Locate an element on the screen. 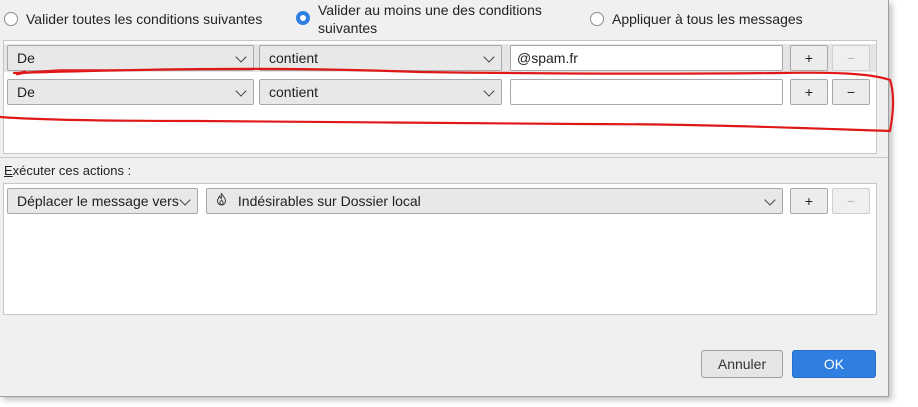  ok-button: OK is located at coordinates (834, 364).